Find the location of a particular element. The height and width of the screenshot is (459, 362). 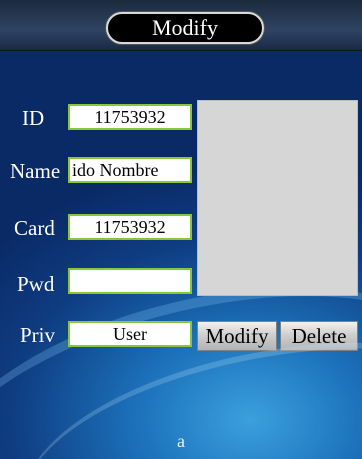

id-label: ID is located at coordinates (33, 118).